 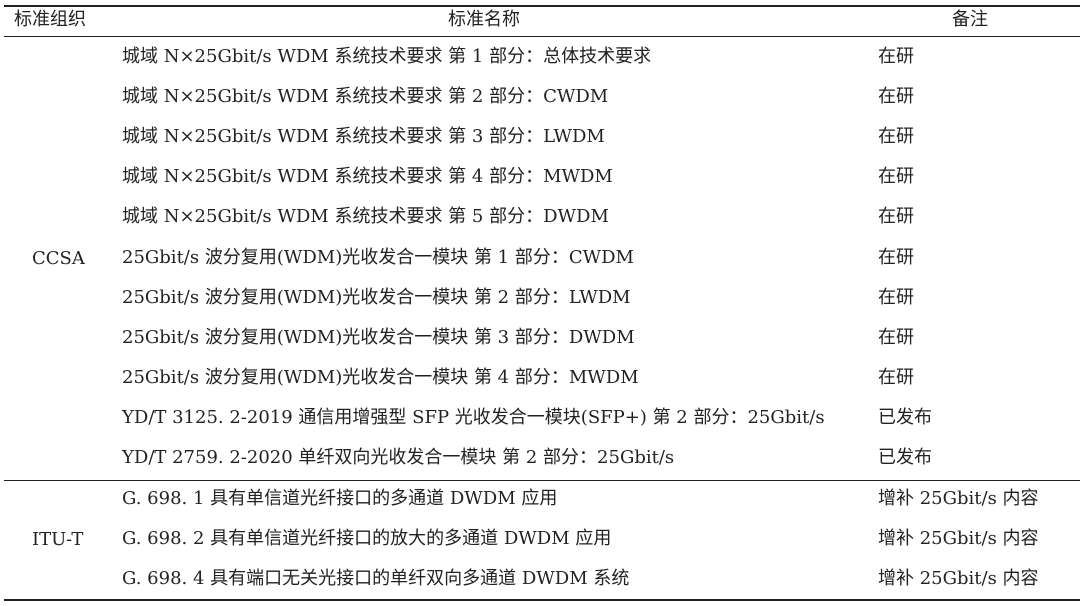 What do you see at coordinates (380, 377) in the screenshot?
I see `standard-name-cell: 25Gbit/s 波分复用(WDM)光收发合一模块 第 4 部分：MWDM` at bounding box center [380, 377].